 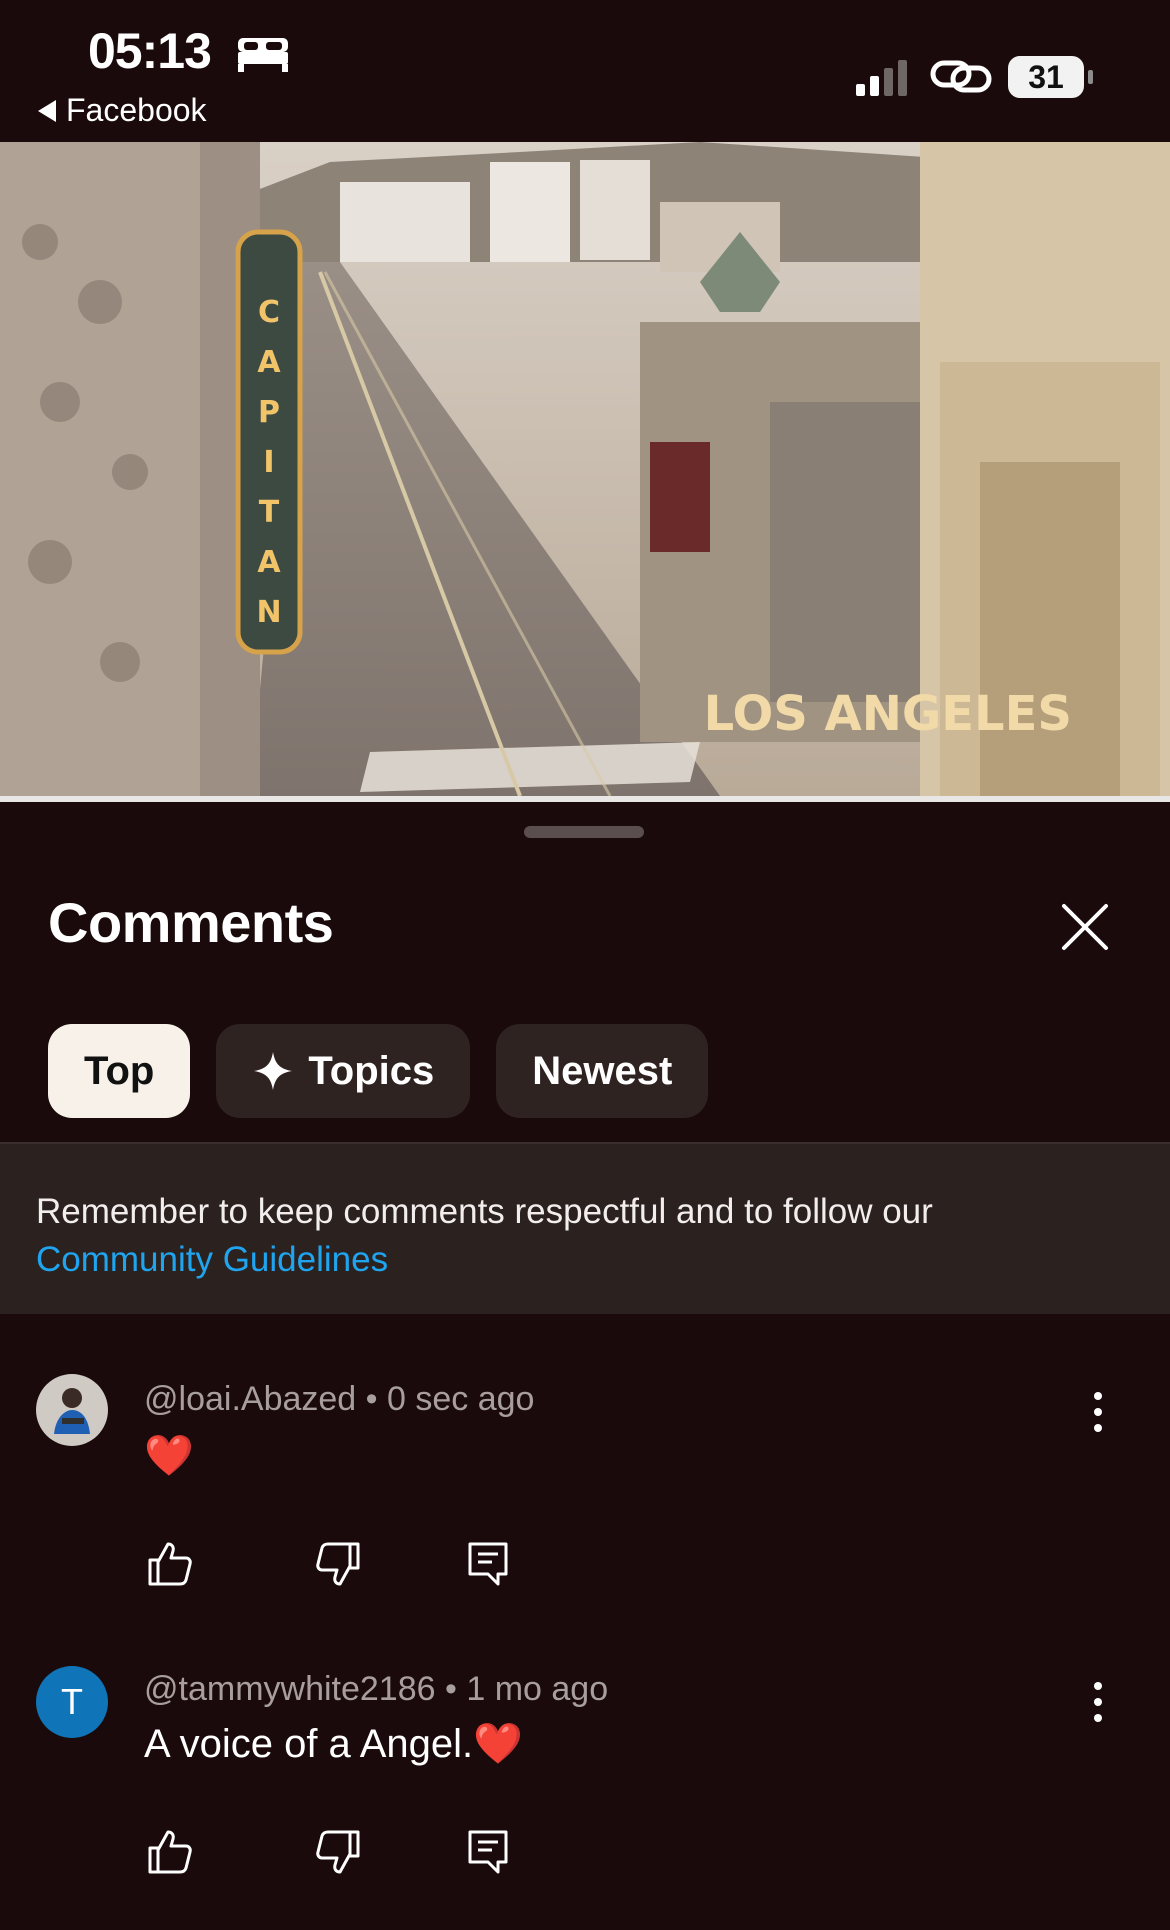 What do you see at coordinates (269, 562) in the screenshot?
I see `sign-letter-6: A` at bounding box center [269, 562].